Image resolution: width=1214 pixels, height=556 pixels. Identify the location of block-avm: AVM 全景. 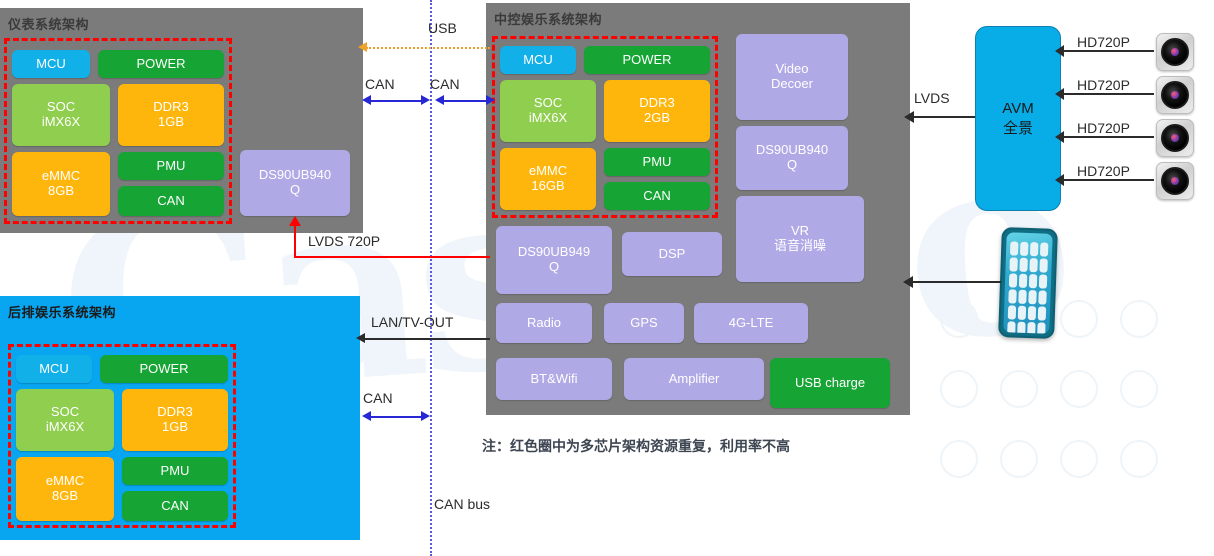
(1018, 118).